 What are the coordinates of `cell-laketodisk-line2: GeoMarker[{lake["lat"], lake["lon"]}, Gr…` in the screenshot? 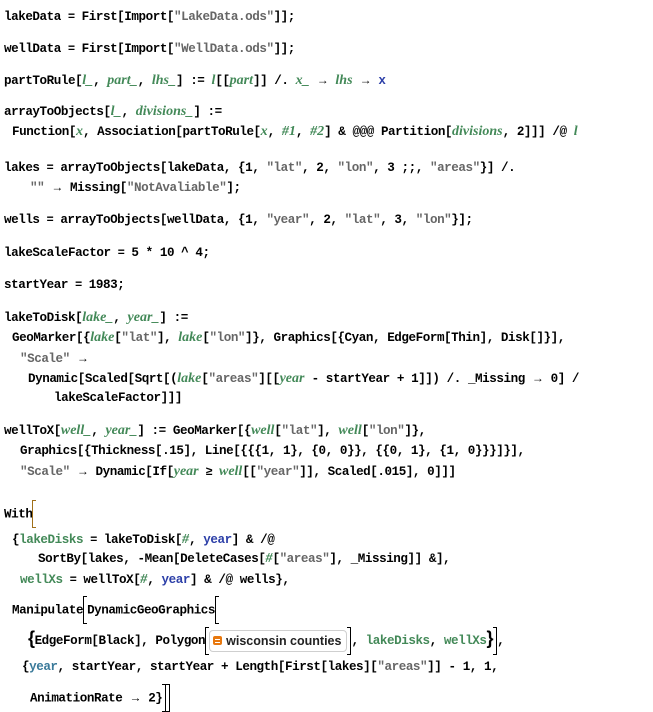 It's located at (288, 338).